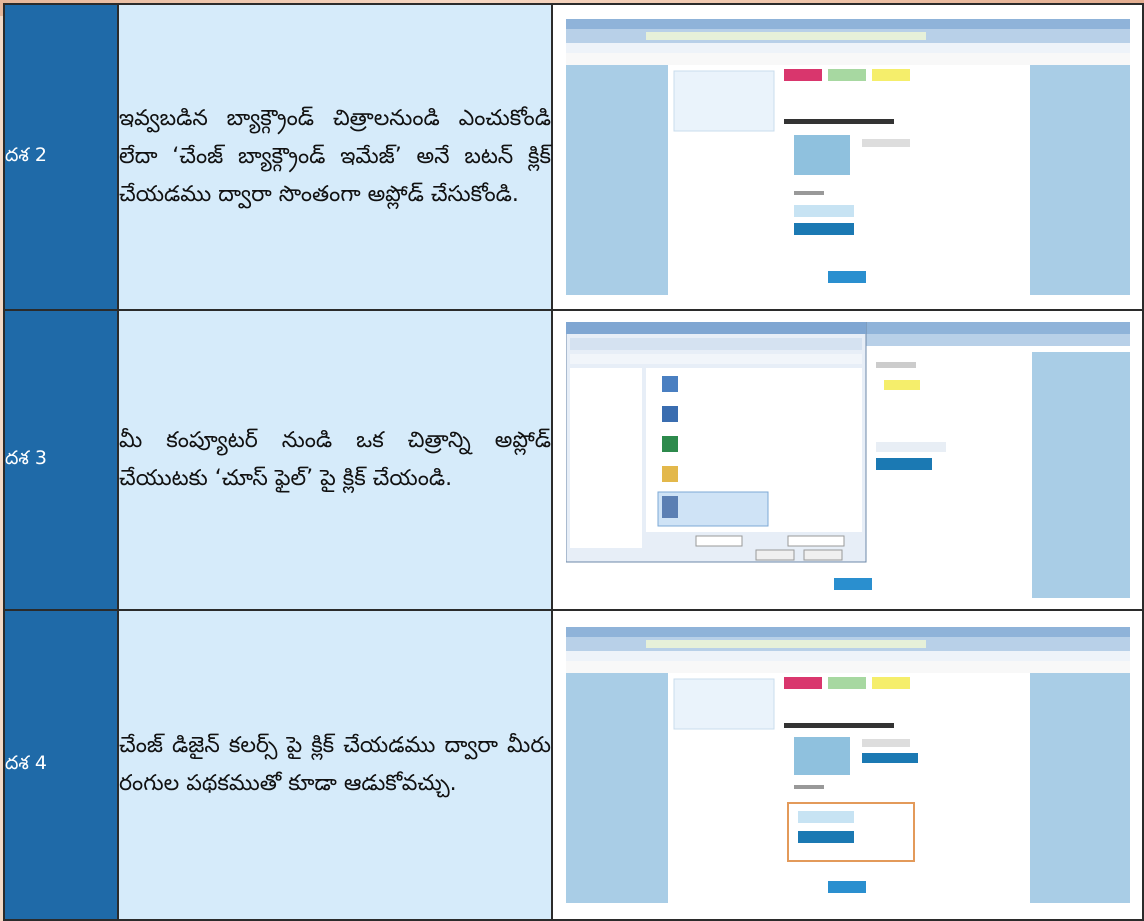 This screenshot has width=1144, height=921. I want to click on step-label: దశ 4, so click(61, 765).